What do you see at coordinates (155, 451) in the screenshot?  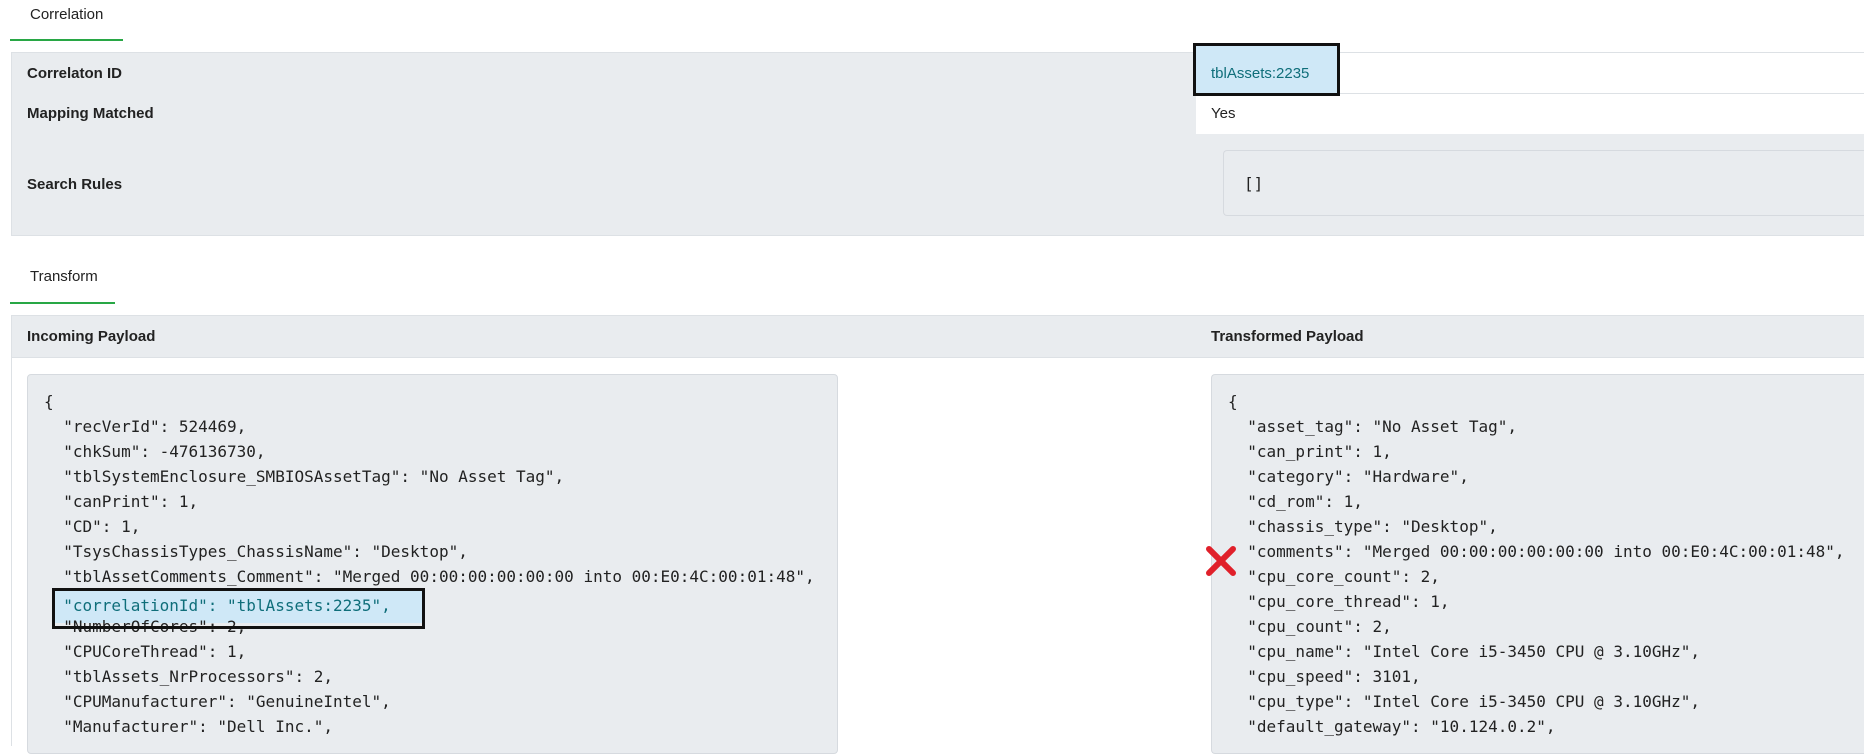 I see `code-line: "chkSum": -476136730,` at bounding box center [155, 451].